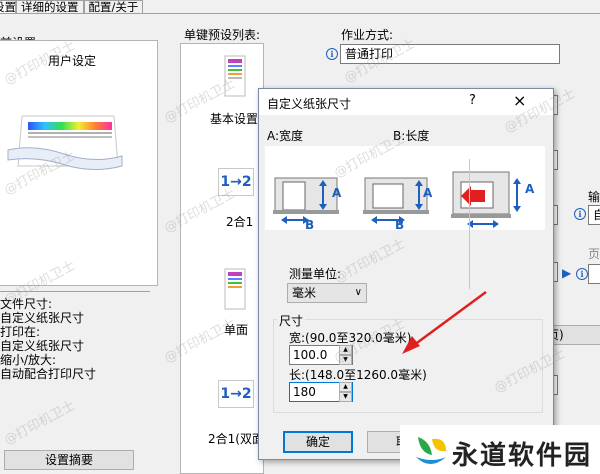 Image resolution: width=600 pixels, height=474 pixels. I want to click on logo-text: 永道软件园, so click(522, 456).